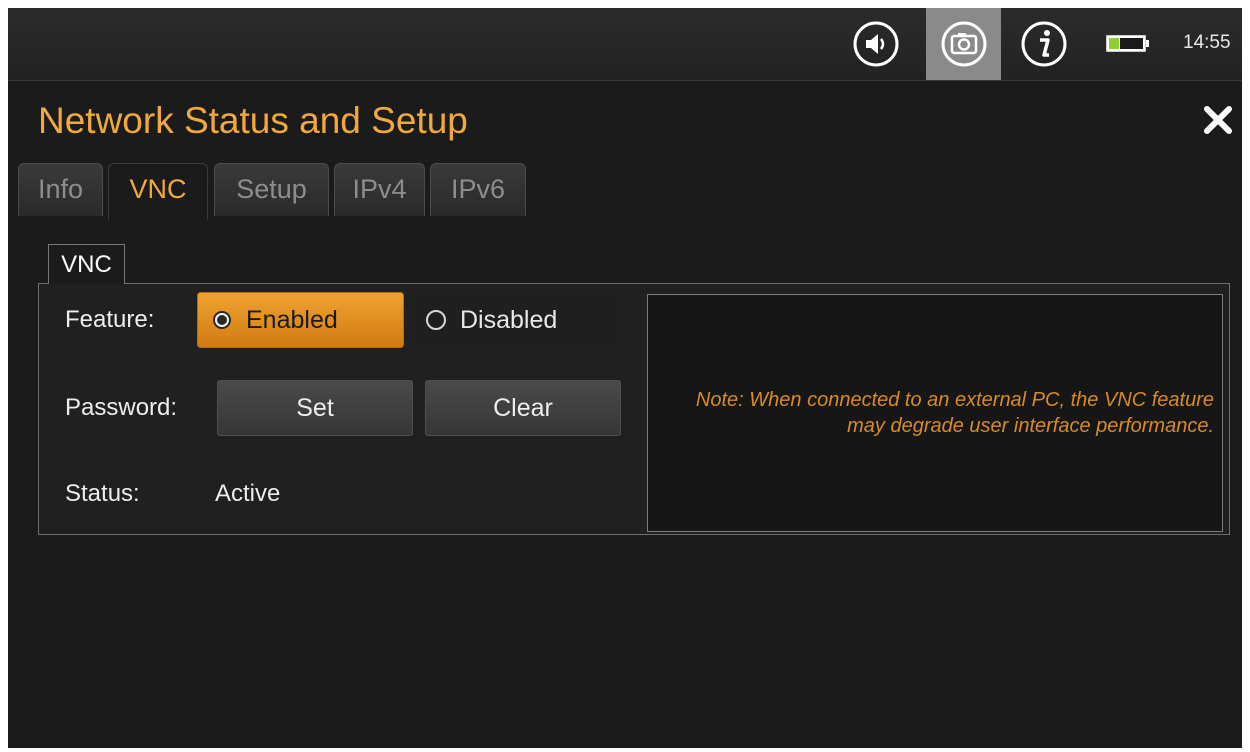 The width and height of the screenshot is (1250, 752). I want to click on disabled-label: Disabled, so click(509, 320).